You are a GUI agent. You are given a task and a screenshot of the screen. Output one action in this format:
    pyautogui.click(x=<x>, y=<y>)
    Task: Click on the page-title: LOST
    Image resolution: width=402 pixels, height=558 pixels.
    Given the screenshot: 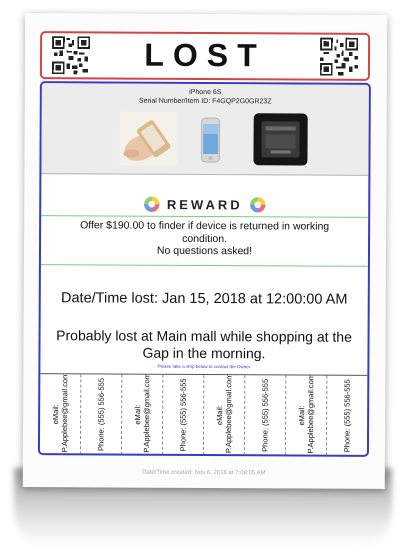 What is the action you would take?
    pyautogui.click(x=205, y=55)
    